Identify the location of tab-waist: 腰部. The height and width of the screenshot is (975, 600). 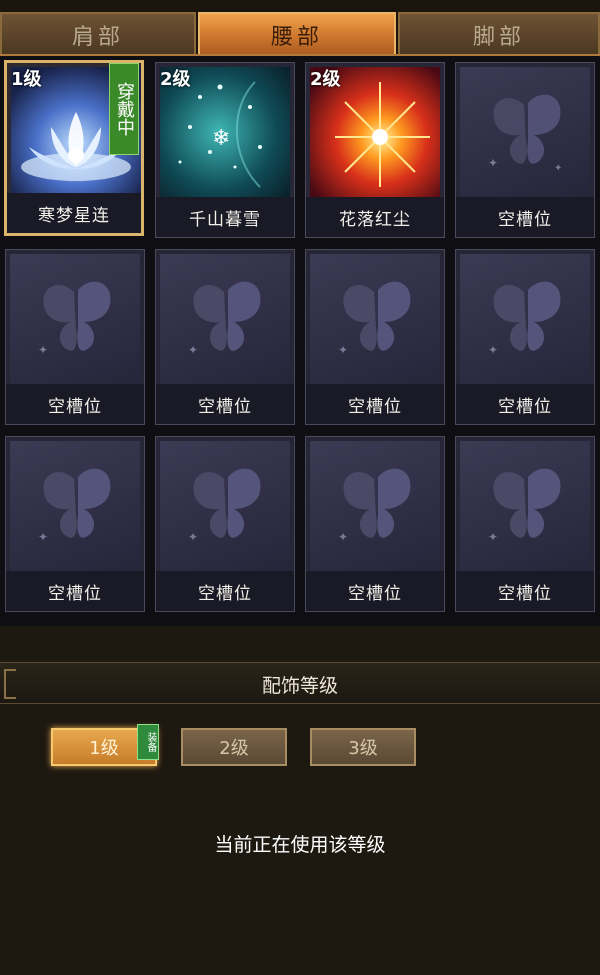
(297, 34).